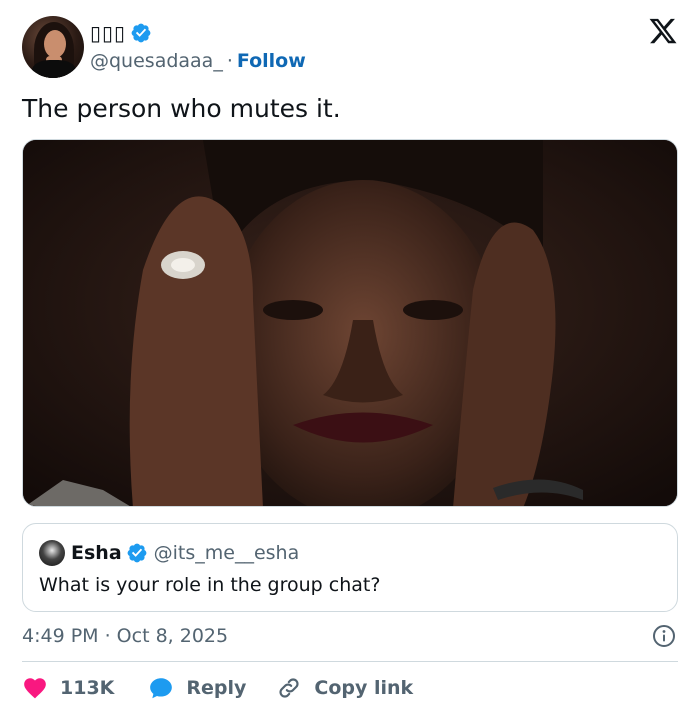 The width and height of the screenshot is (700, 715). What do you see at coordinates (52, 553) in the screenshot?
I see `quoted-author-avatar` at bounding box center [52, 553].